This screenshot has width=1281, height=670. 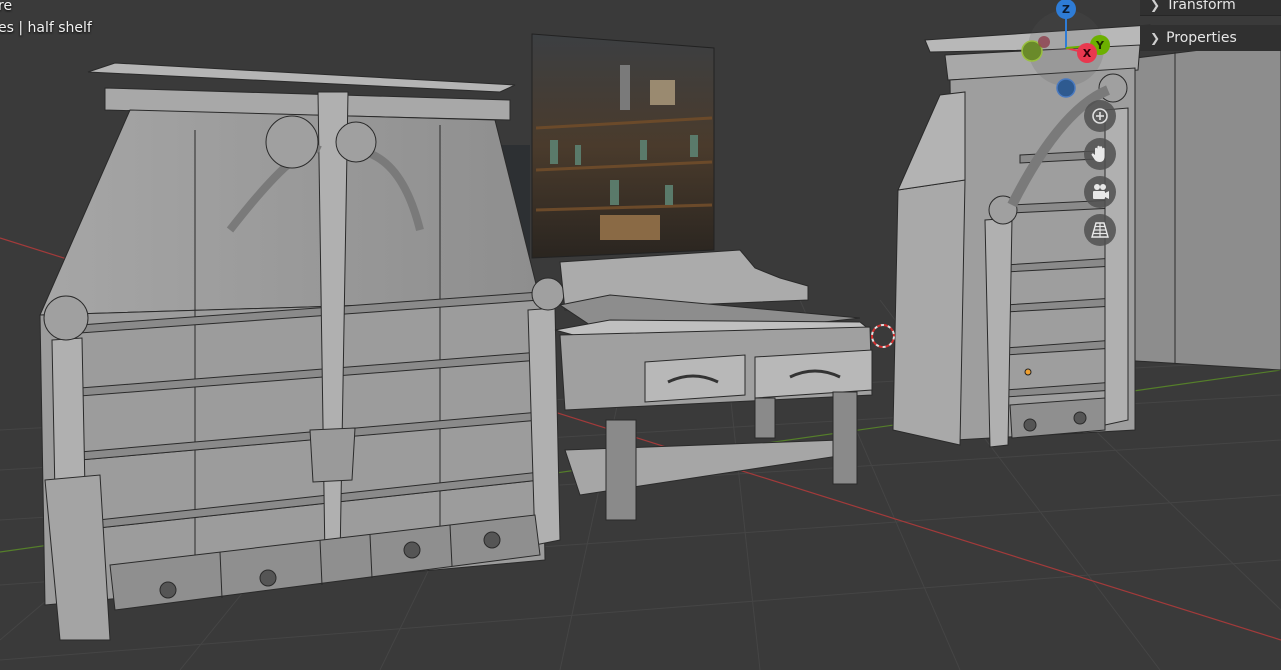 I want to click on gizmo-z-label: Z, so click(x=1066, y=9).